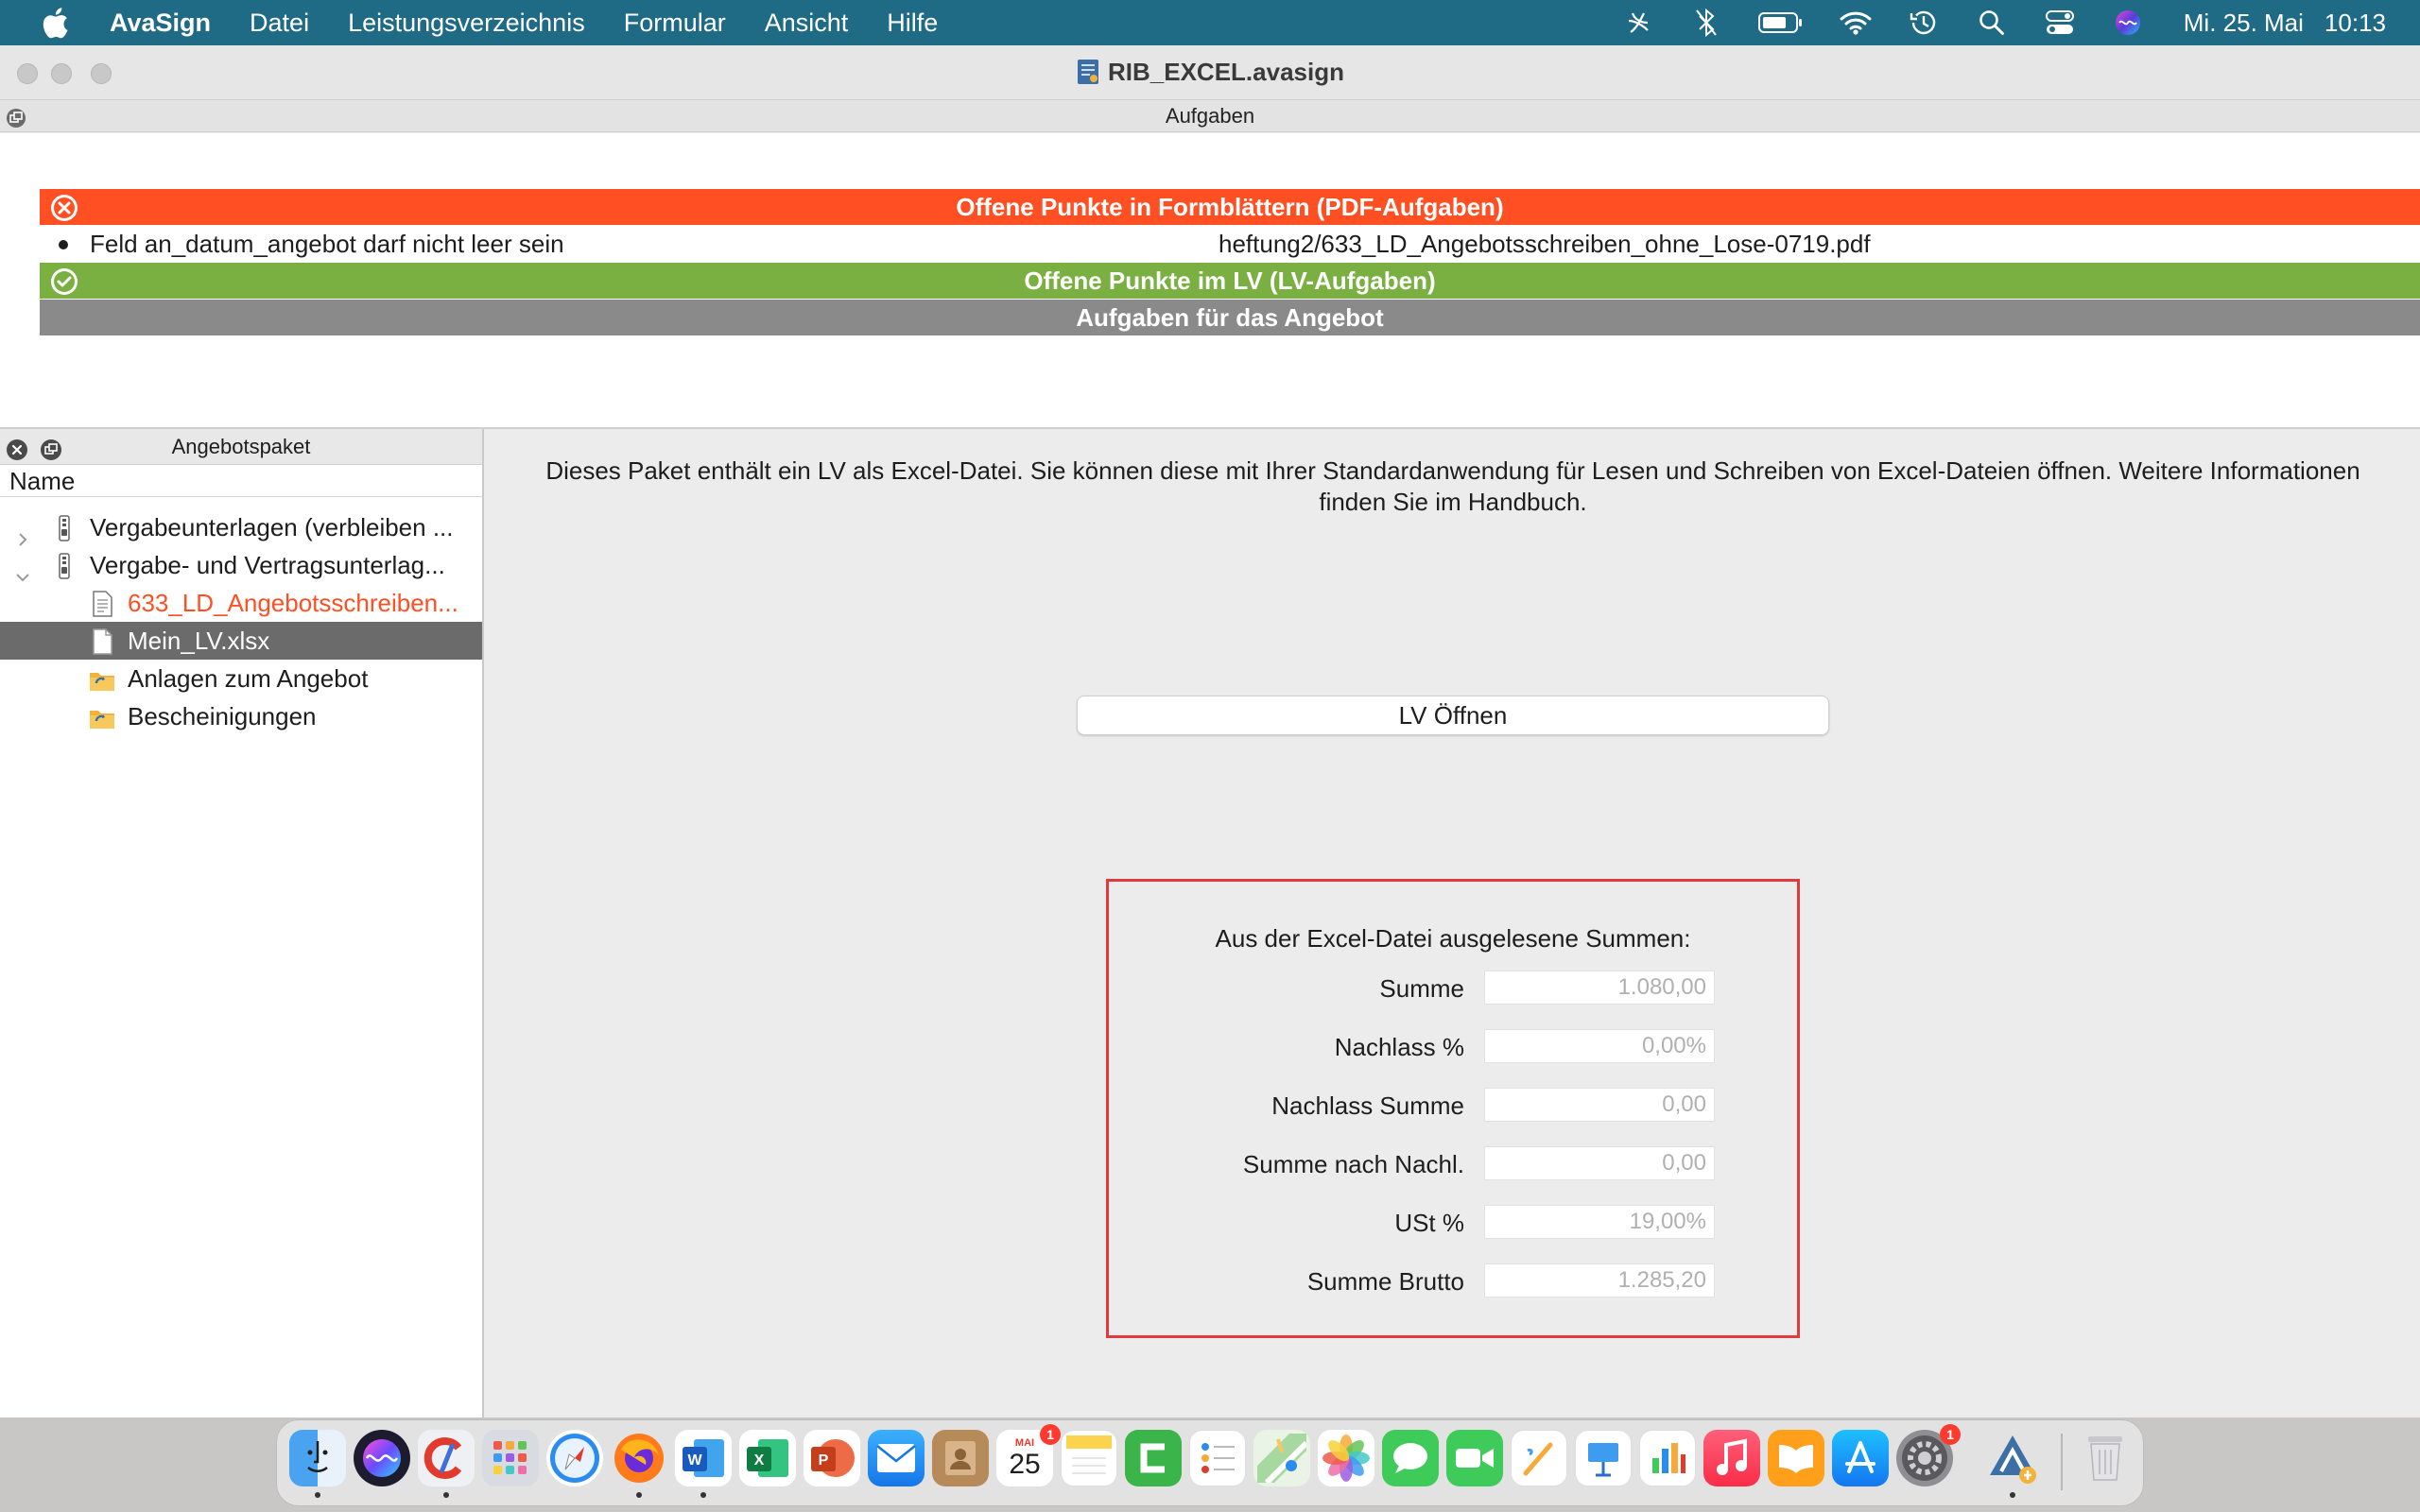 Image resolution: width=2420 pixels, height=1512 pixels. I want to click on angebot-tasks-bar: Aufgaben für das Angebot, so click(1230, 317).